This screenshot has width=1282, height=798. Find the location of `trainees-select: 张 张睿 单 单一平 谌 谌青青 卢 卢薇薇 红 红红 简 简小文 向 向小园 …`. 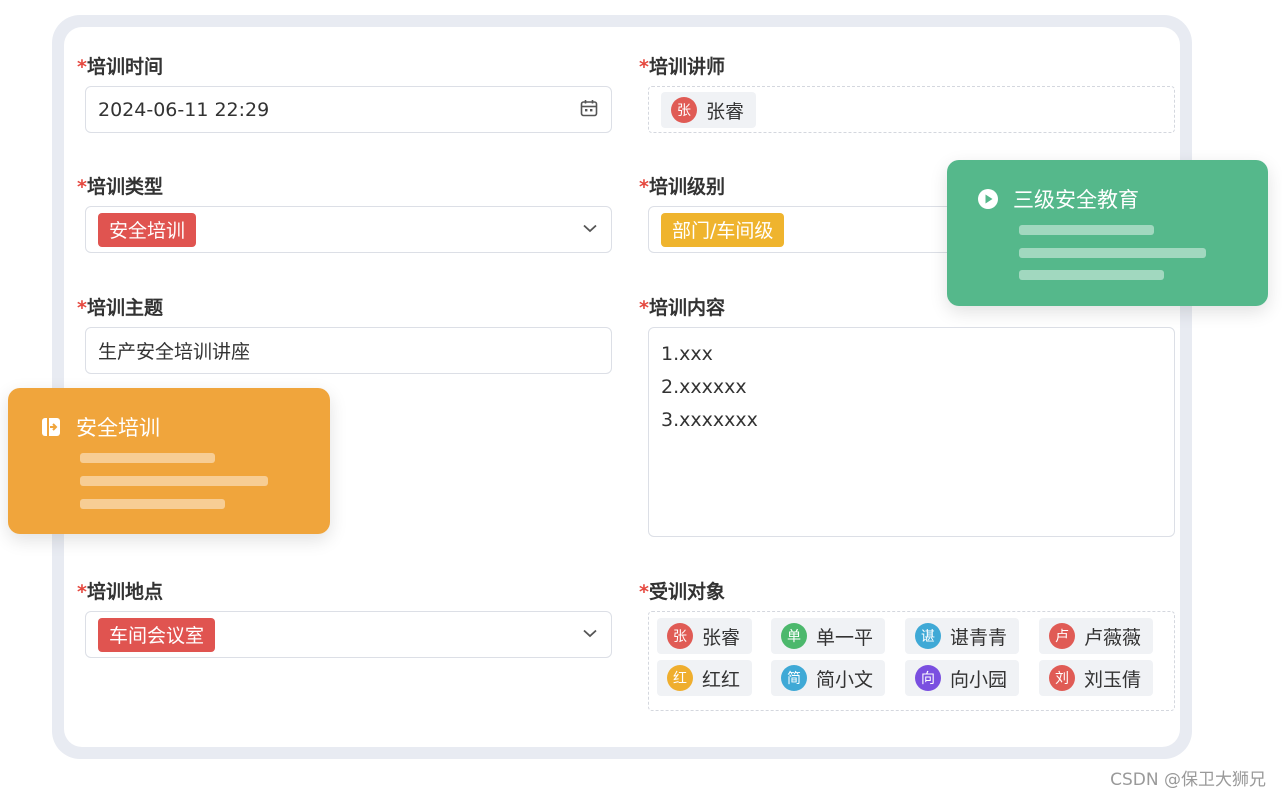

trainees-select: 张 张睿 单 单一平 谌 谌青青 卢 卢薇薇 红 红红 简 简小文 向 向小园 … is located at coordinates (911, 661).